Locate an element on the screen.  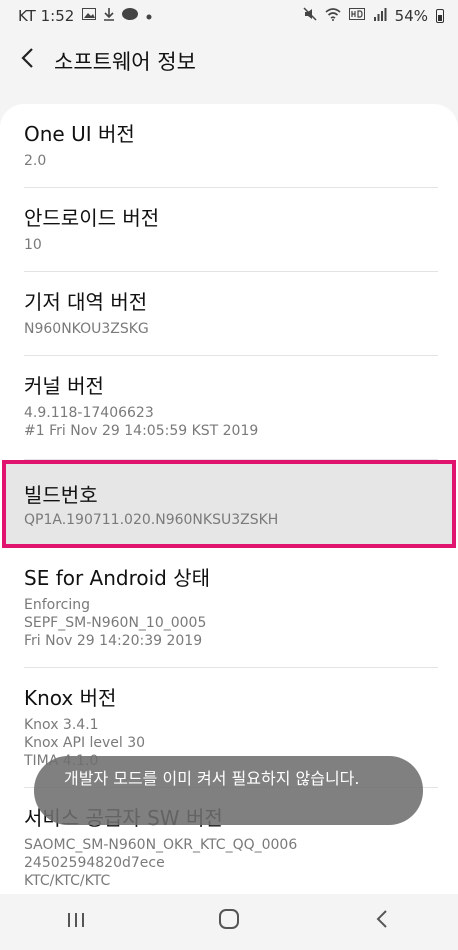
app-header: 소프트웨어 정보 is located at coordinates (229, 61).